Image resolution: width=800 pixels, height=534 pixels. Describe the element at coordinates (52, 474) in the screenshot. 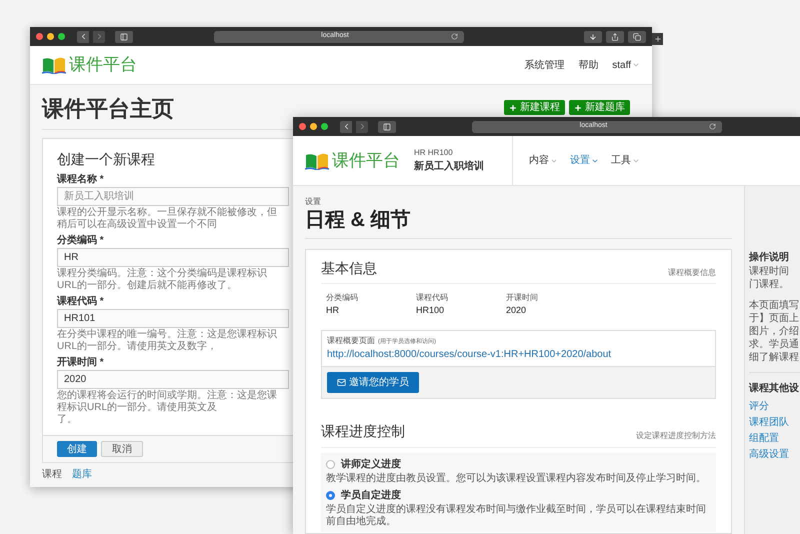

I see `footer-text: 课程` at that location.